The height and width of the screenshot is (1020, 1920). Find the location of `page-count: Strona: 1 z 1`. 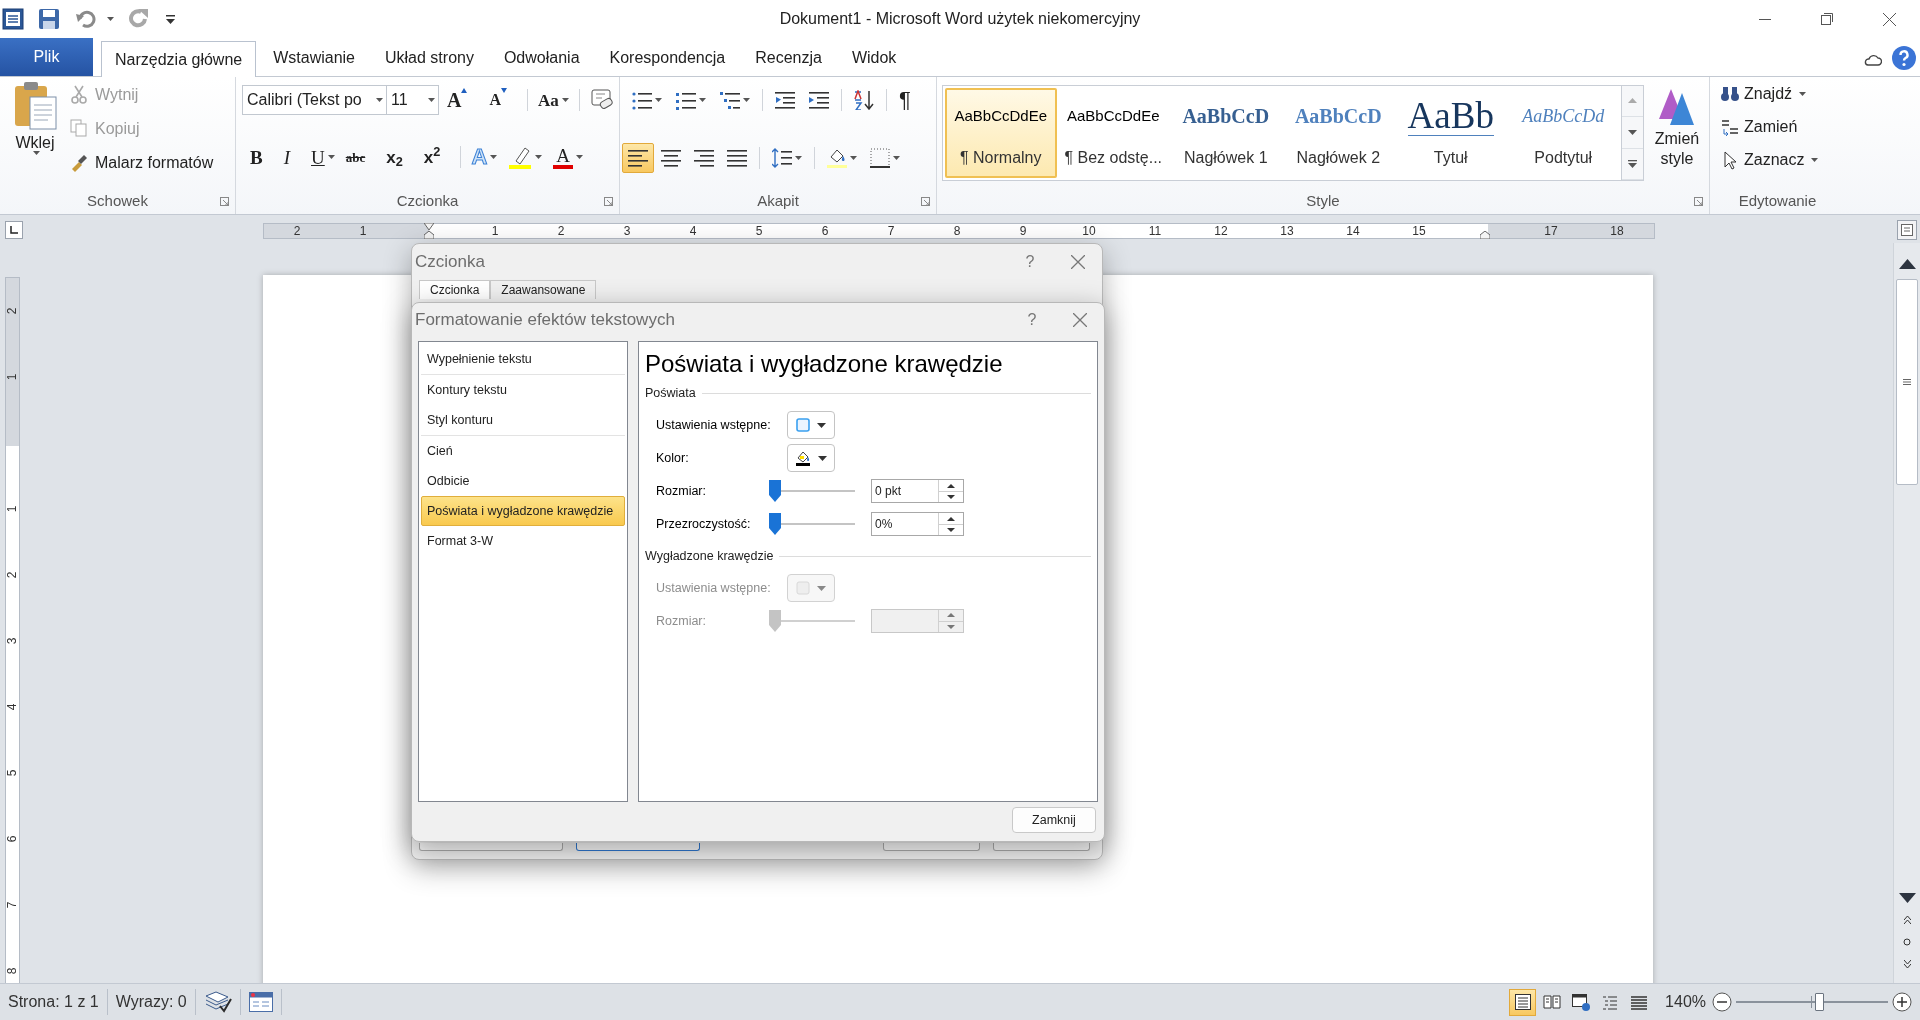

page-count: Strona: 1 z 1 is located at coordinates (49, 1002).